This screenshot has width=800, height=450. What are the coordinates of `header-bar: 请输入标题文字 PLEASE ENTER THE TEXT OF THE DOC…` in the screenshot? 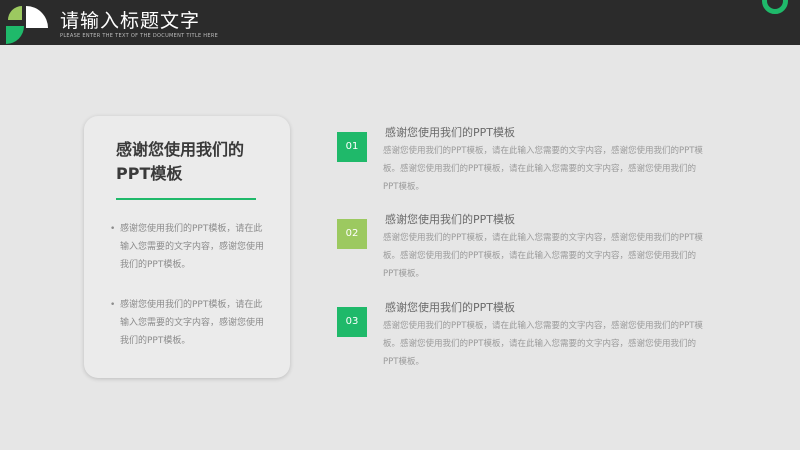 It's located at (400, 22).